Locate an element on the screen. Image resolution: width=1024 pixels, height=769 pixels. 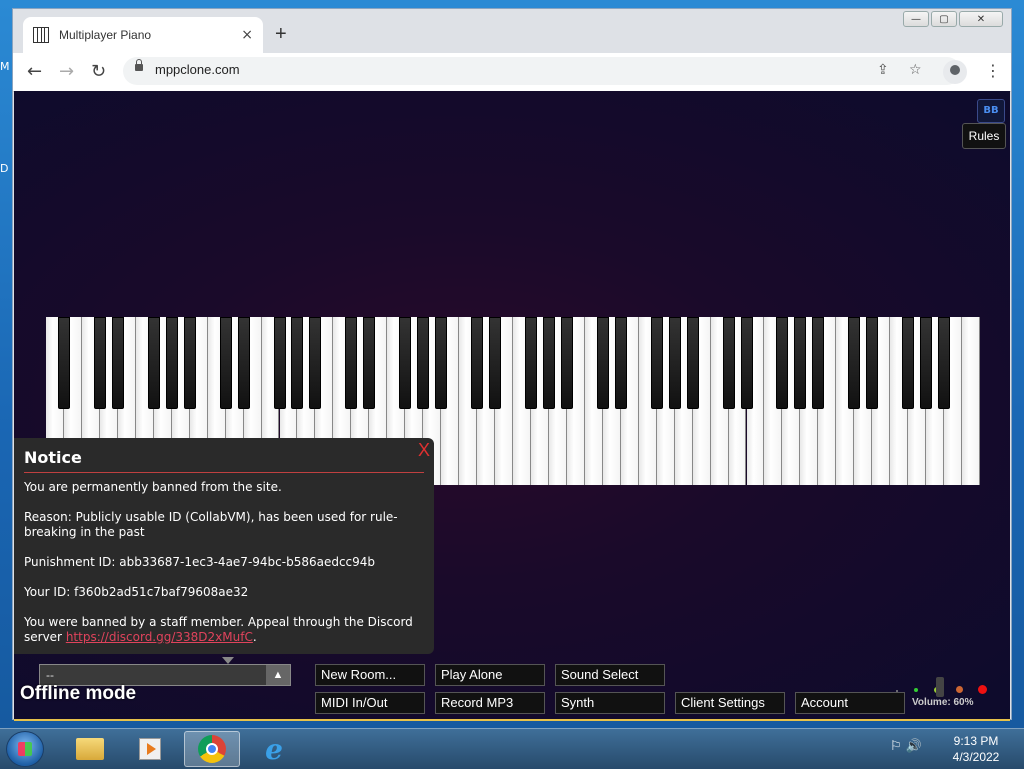
profile-avatar-icon is located at coordinates (955, 72).